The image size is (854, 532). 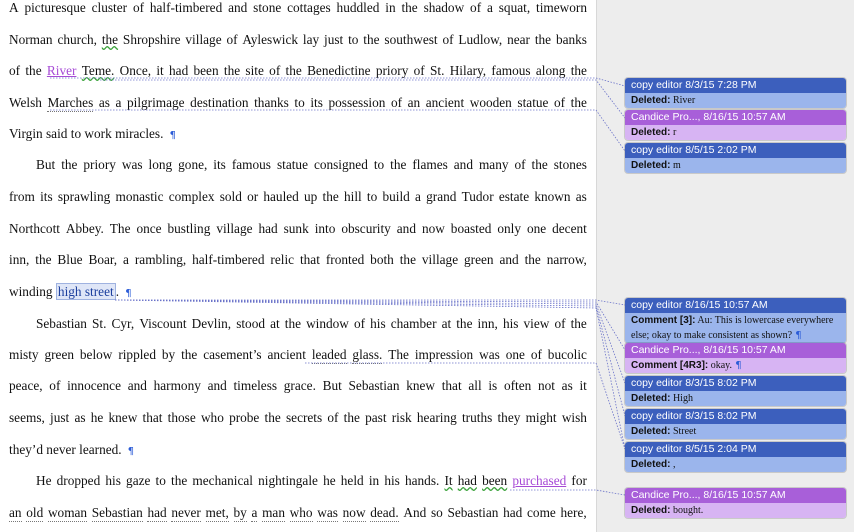 What do you see at coordinates (298, 135) in the screenshot?
I see `text-line: Virgin said to work miracles. ¶` at bounding box center [298, 135].